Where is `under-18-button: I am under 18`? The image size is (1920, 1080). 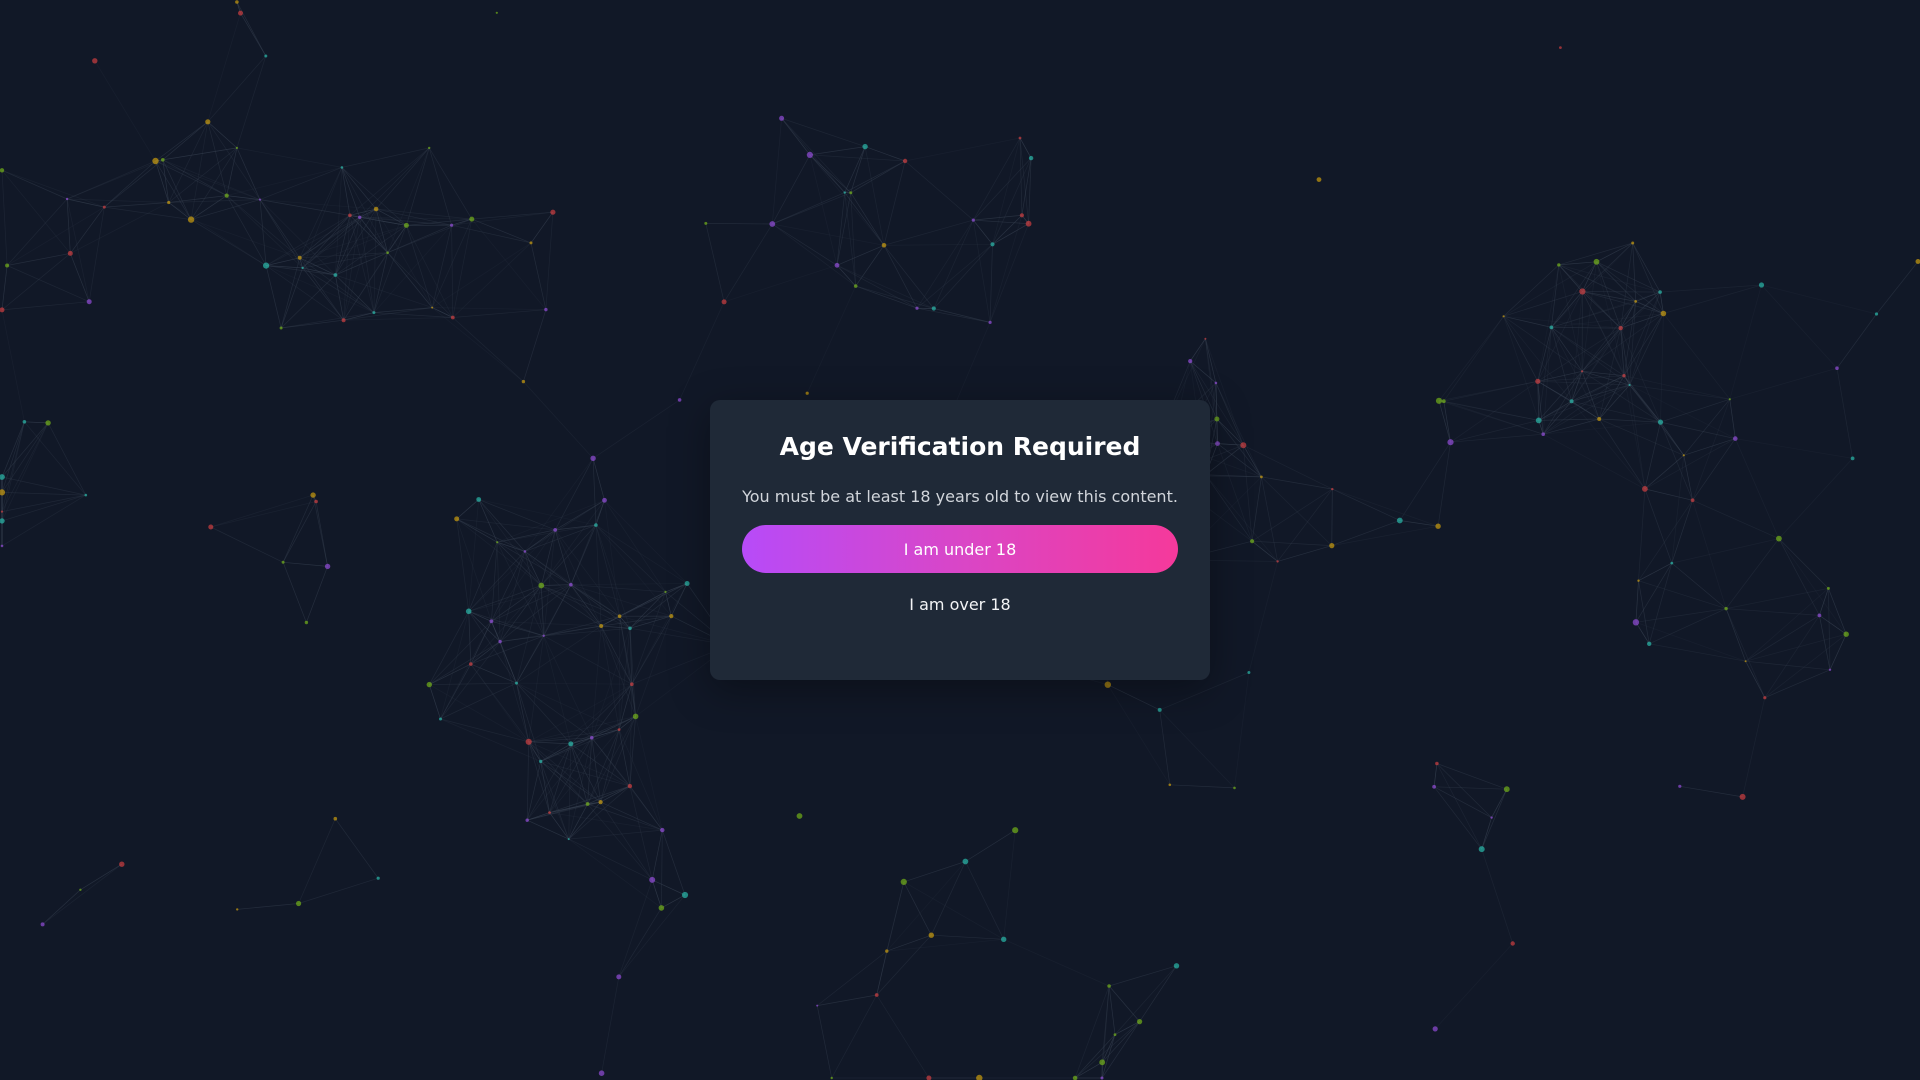
under-18-button: I am under 18 is located at coordinates (960, 549).